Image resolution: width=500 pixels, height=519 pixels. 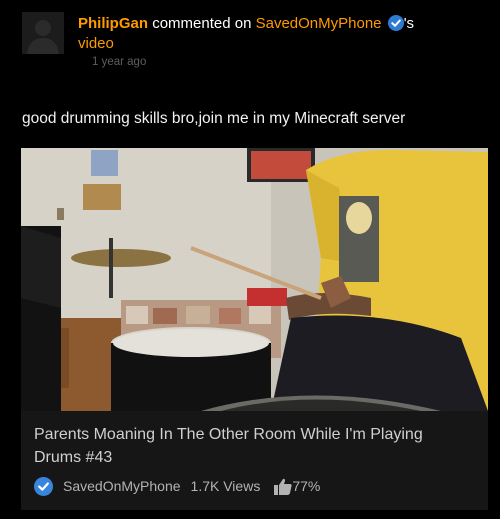 I want to click on thumbs-up-icon, so click(x=283, y=486).